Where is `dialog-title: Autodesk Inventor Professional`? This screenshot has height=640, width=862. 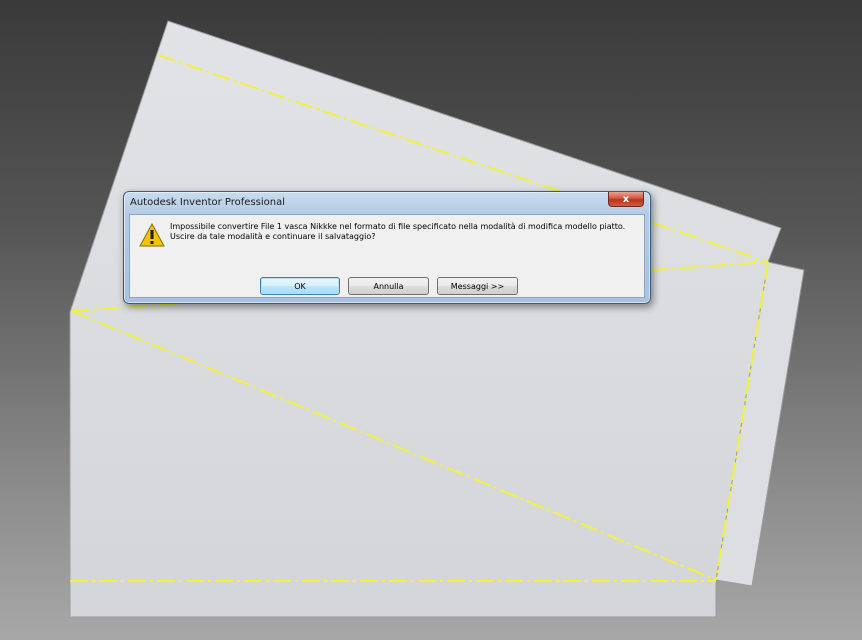
dialog-title: Autodesk Inventor Professional is located at coordinates (208, 202).